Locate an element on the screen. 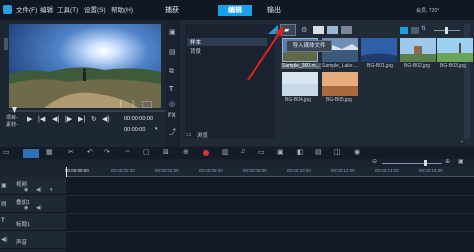  arrow-annotation-icon is located at coordinates (265, 53).